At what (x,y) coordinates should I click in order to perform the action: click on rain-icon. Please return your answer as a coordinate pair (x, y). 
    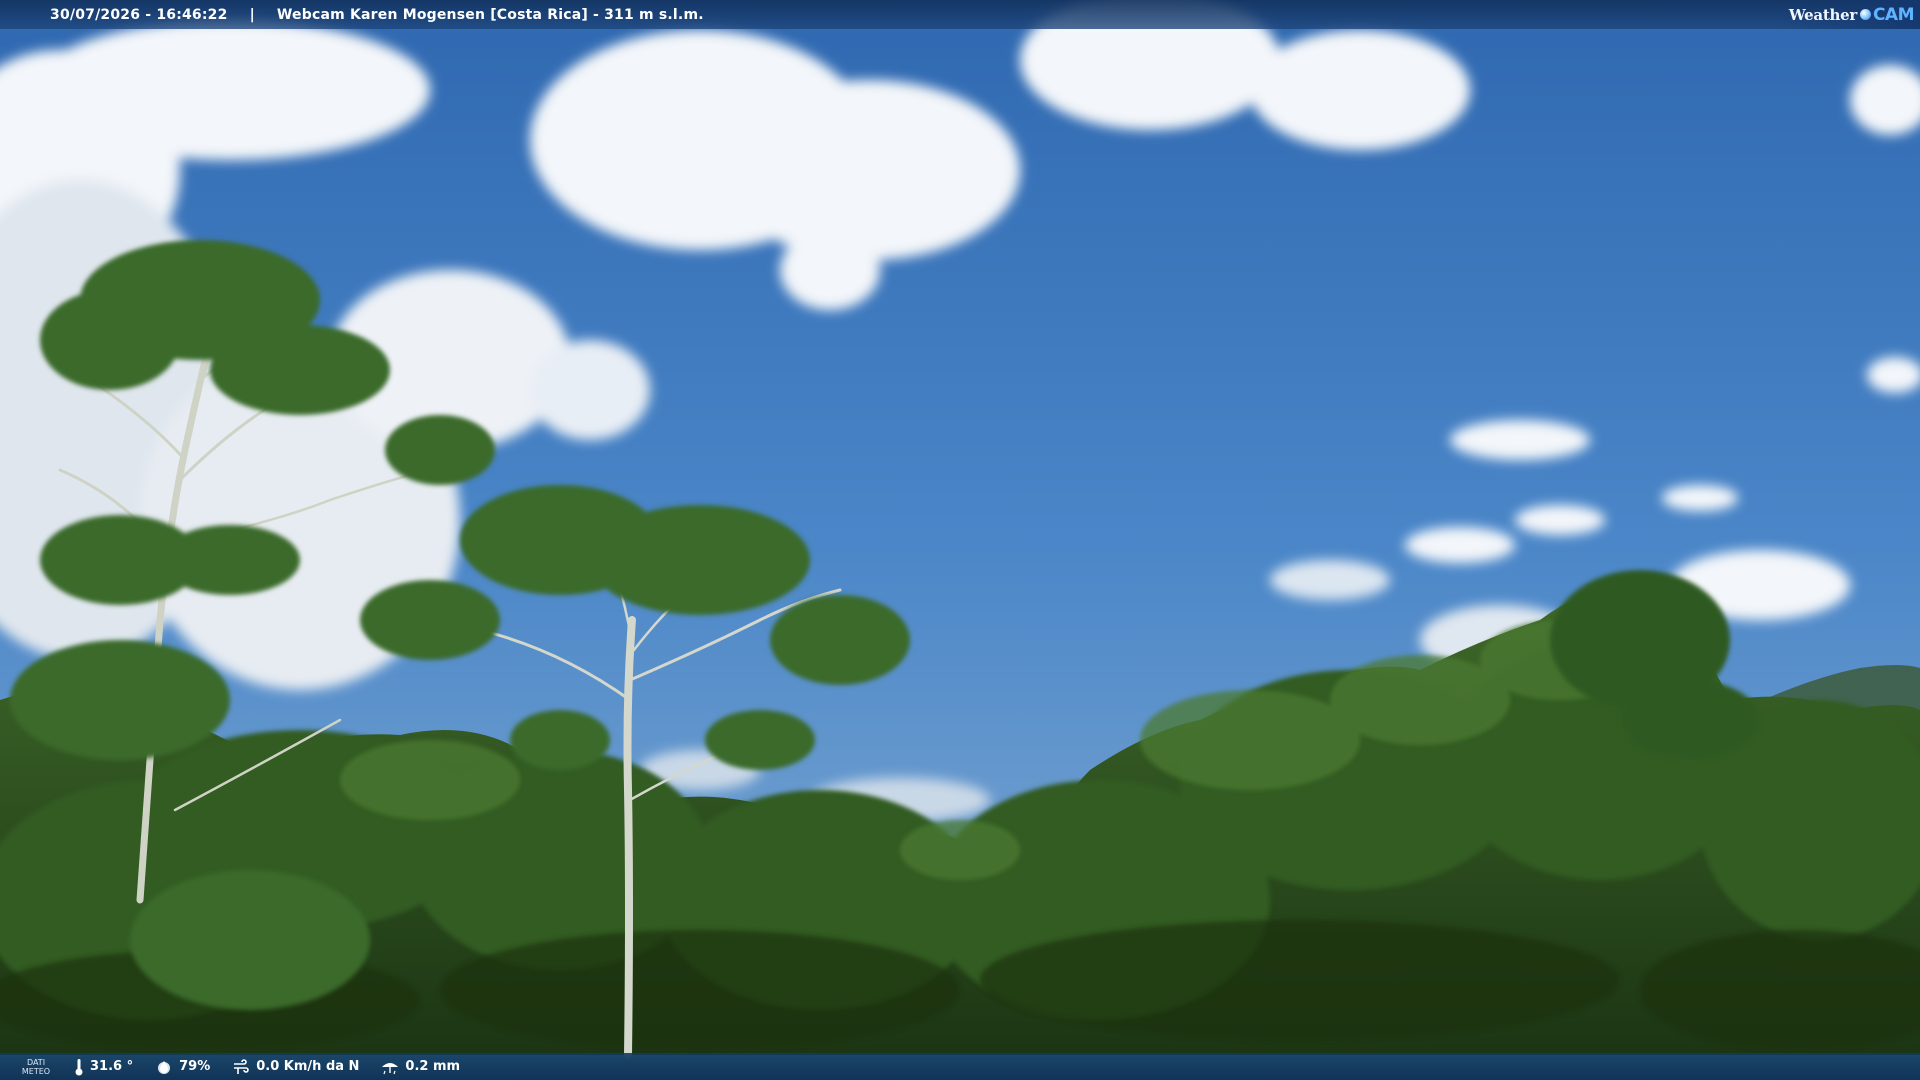
    Looking at the image, I should click on (390, 1068).